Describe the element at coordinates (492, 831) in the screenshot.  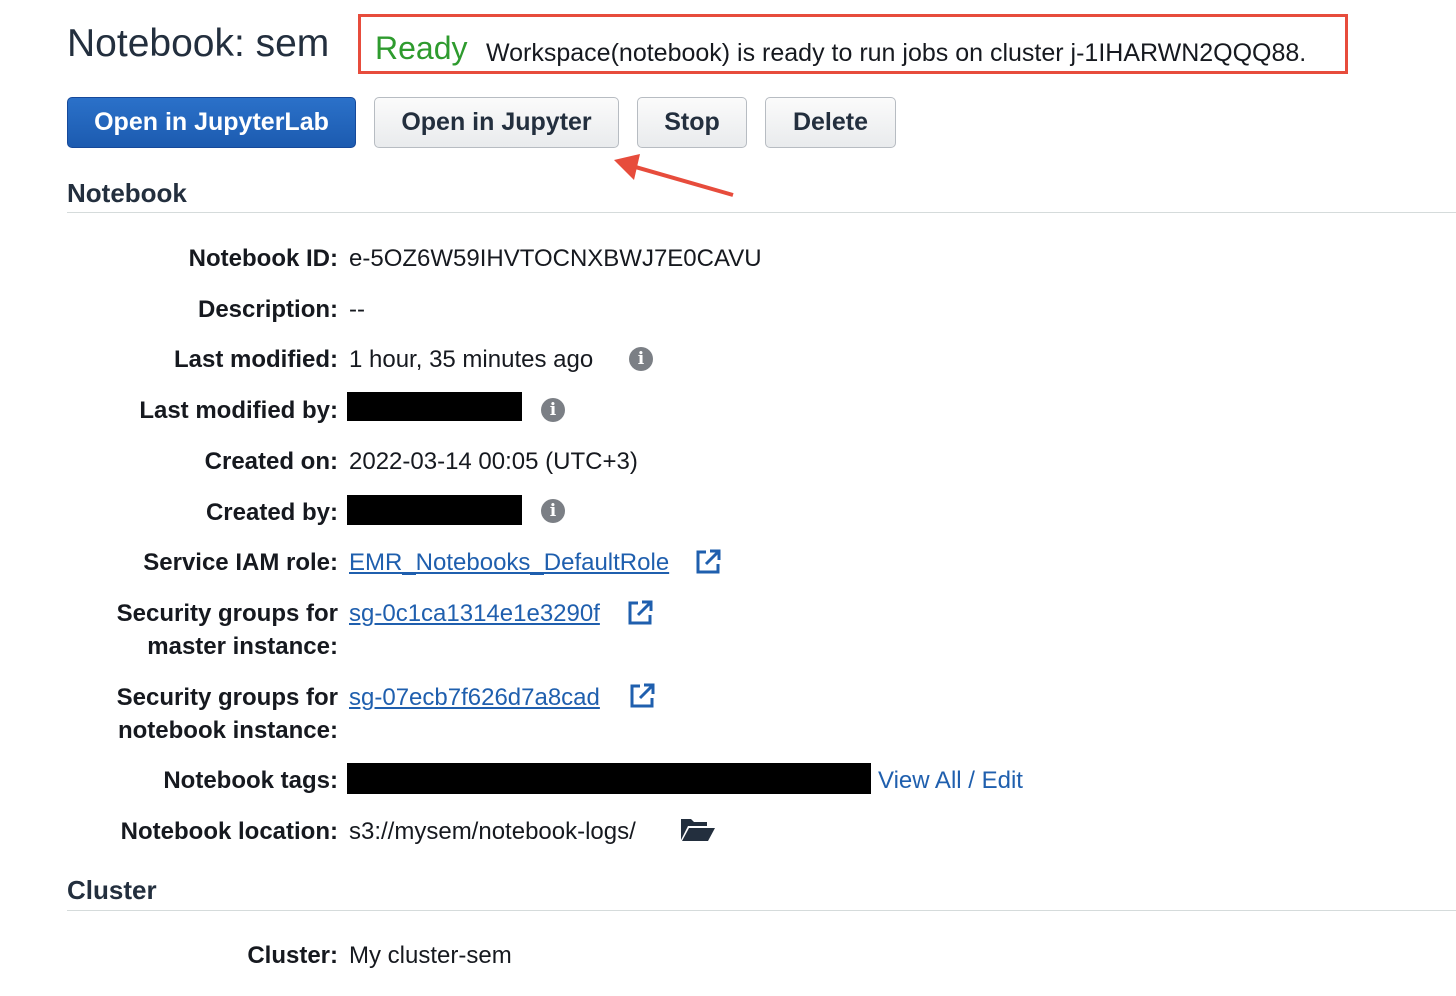
I see `notebook-location-value: s3://mysem/notebook-logs/` at that location.